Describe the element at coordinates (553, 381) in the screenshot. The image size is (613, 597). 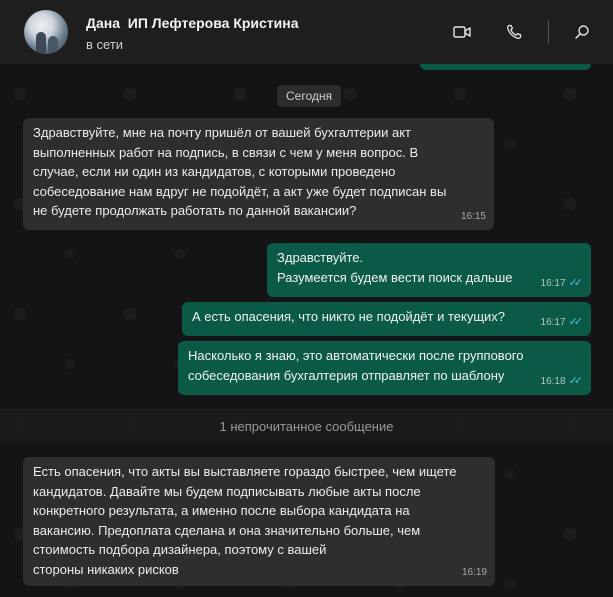
I see `message-time: 16:18` at that location.